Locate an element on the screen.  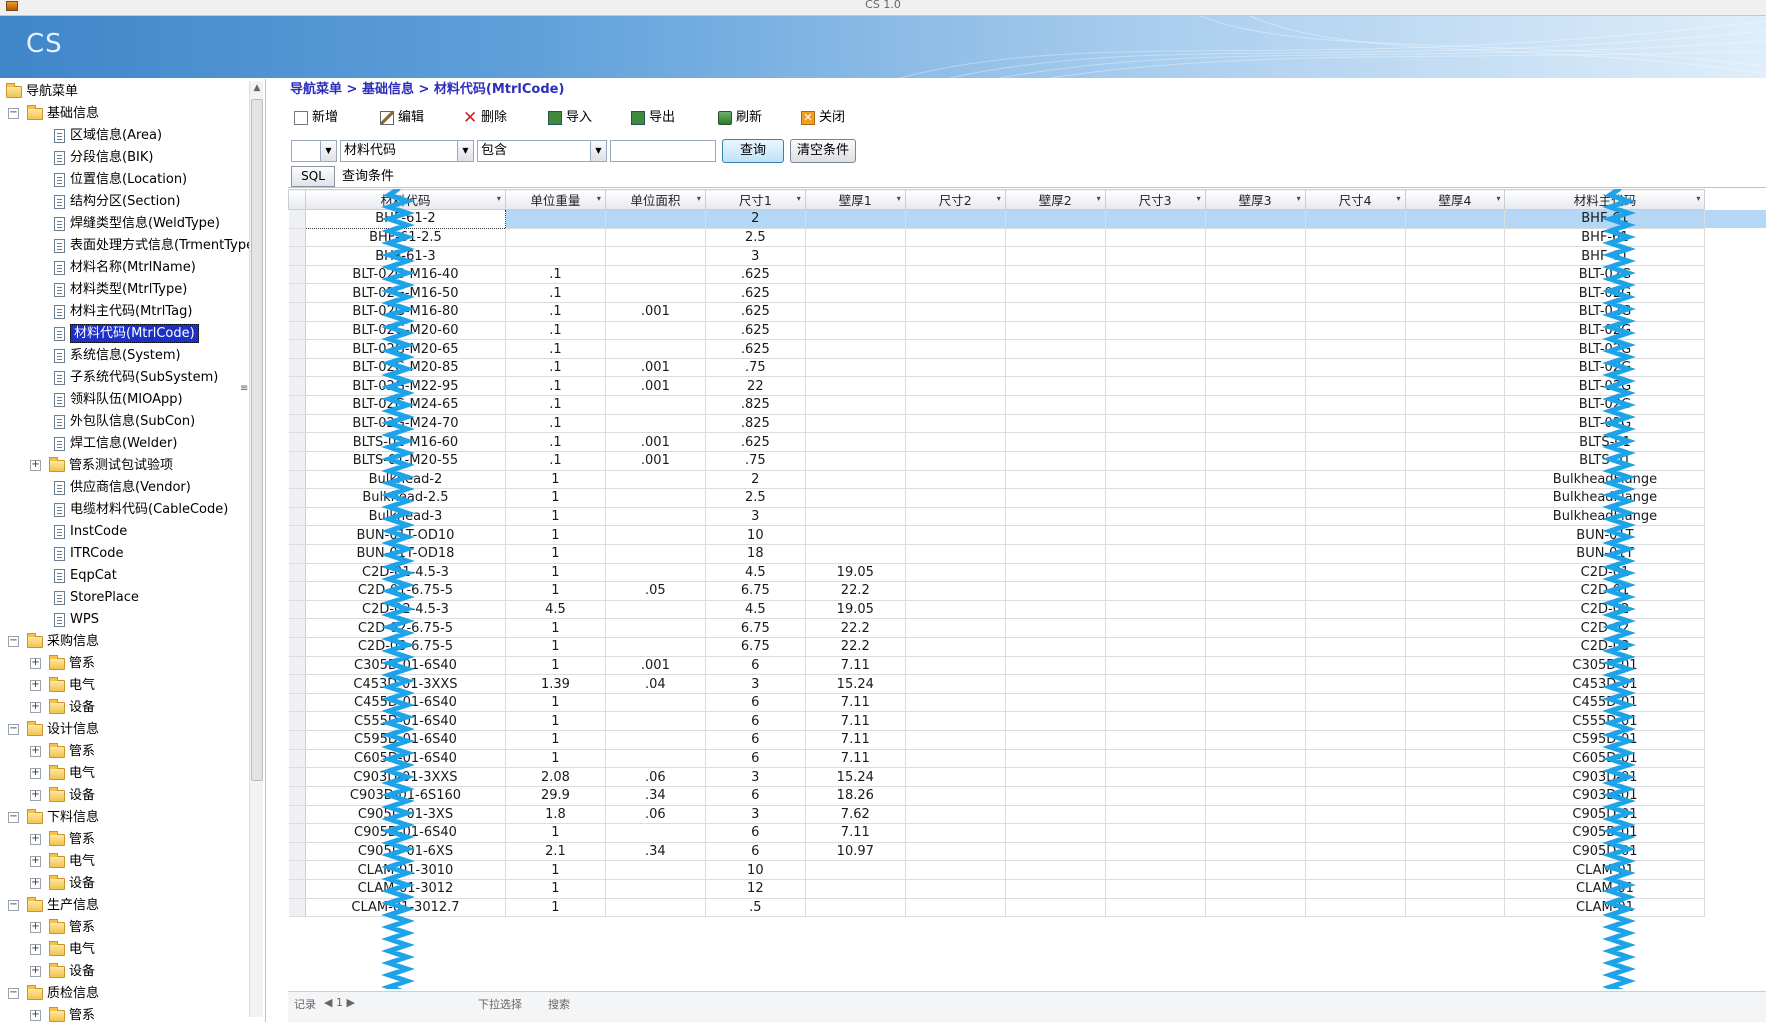
expand-icon: + is located at coordinates (35, 1015).